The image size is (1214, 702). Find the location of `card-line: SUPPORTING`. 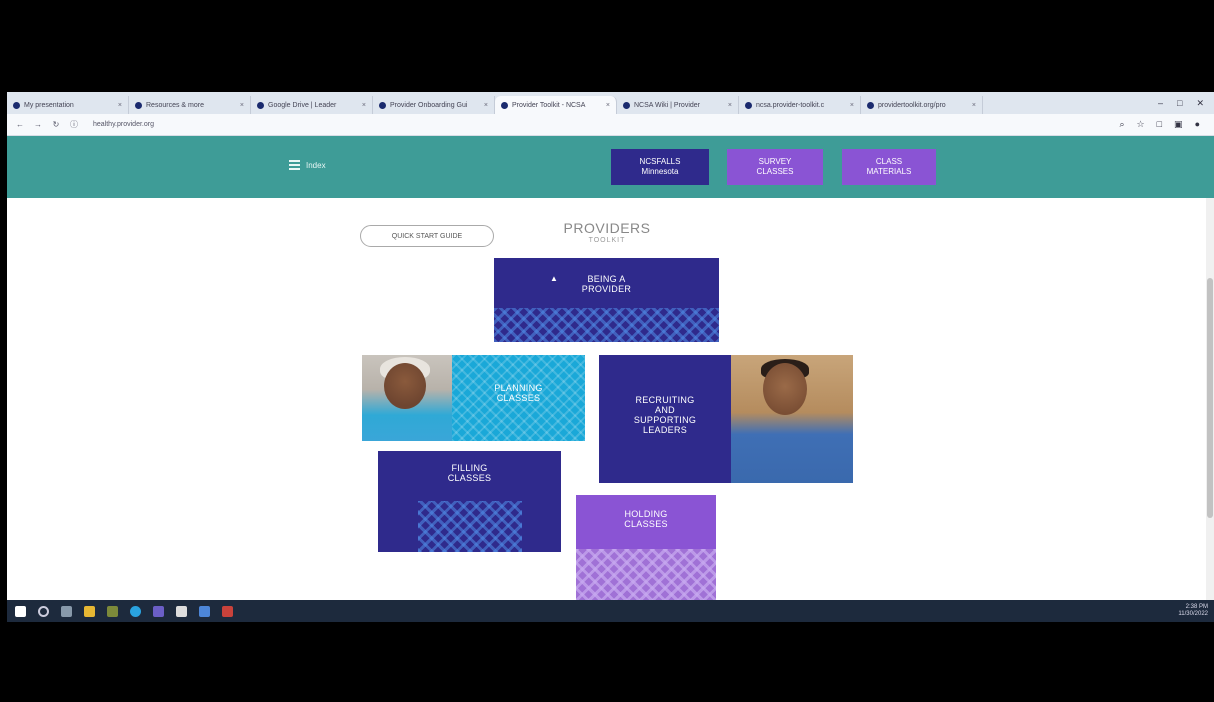

card-line: SUPPORTING is located at coordinates (665, 420).